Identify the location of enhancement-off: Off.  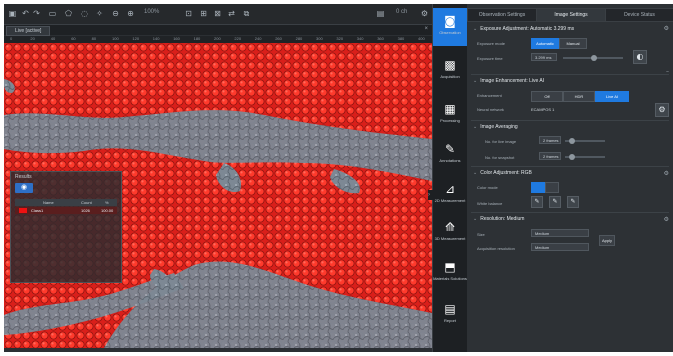
(547, 96).